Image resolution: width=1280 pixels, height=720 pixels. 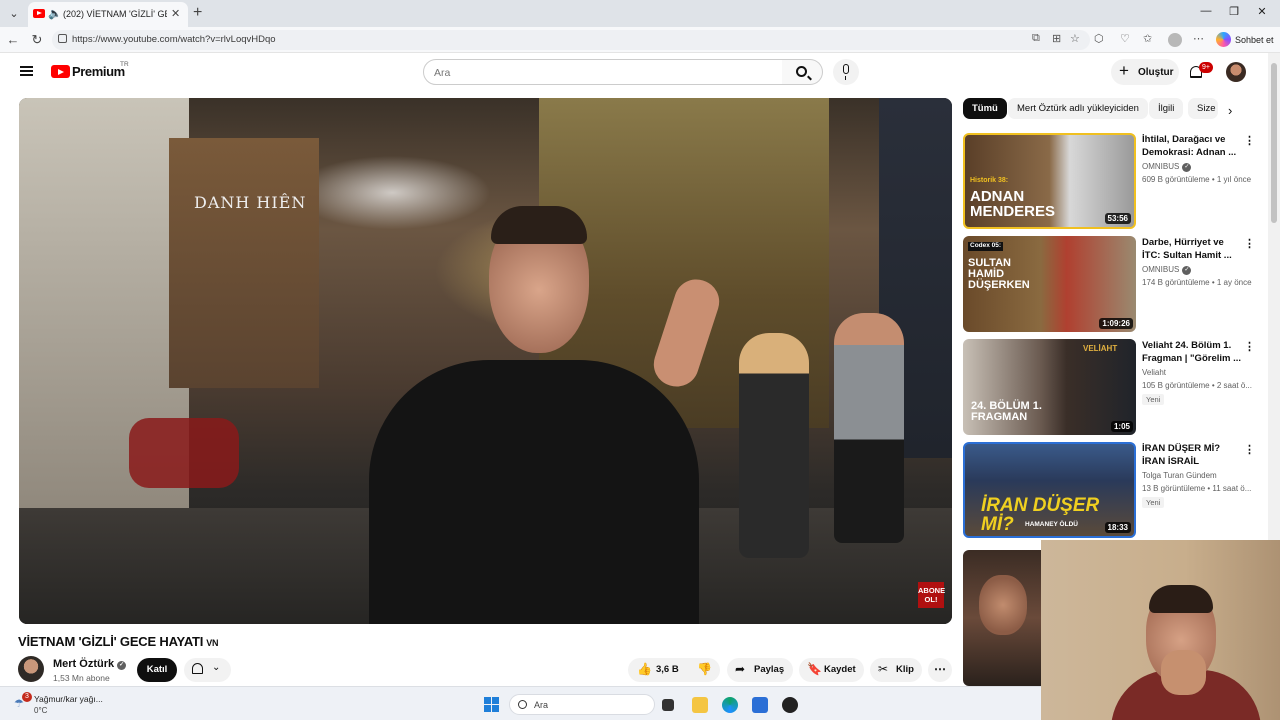 What do you see at coordinates (603, 72) in the screenshot?
I see `search-input: Ara` at bounding box center [603, 72].